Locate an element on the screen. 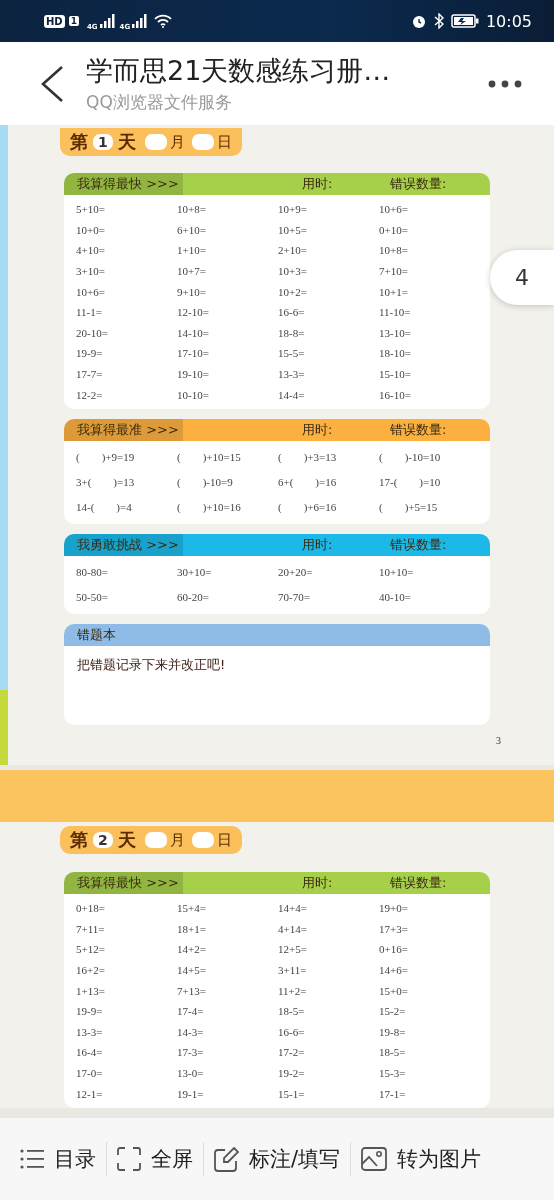 Image resolution: width=554 pixels, height=1200 pixels. math-problem: 14+5= is located at coordinates (192, 971).